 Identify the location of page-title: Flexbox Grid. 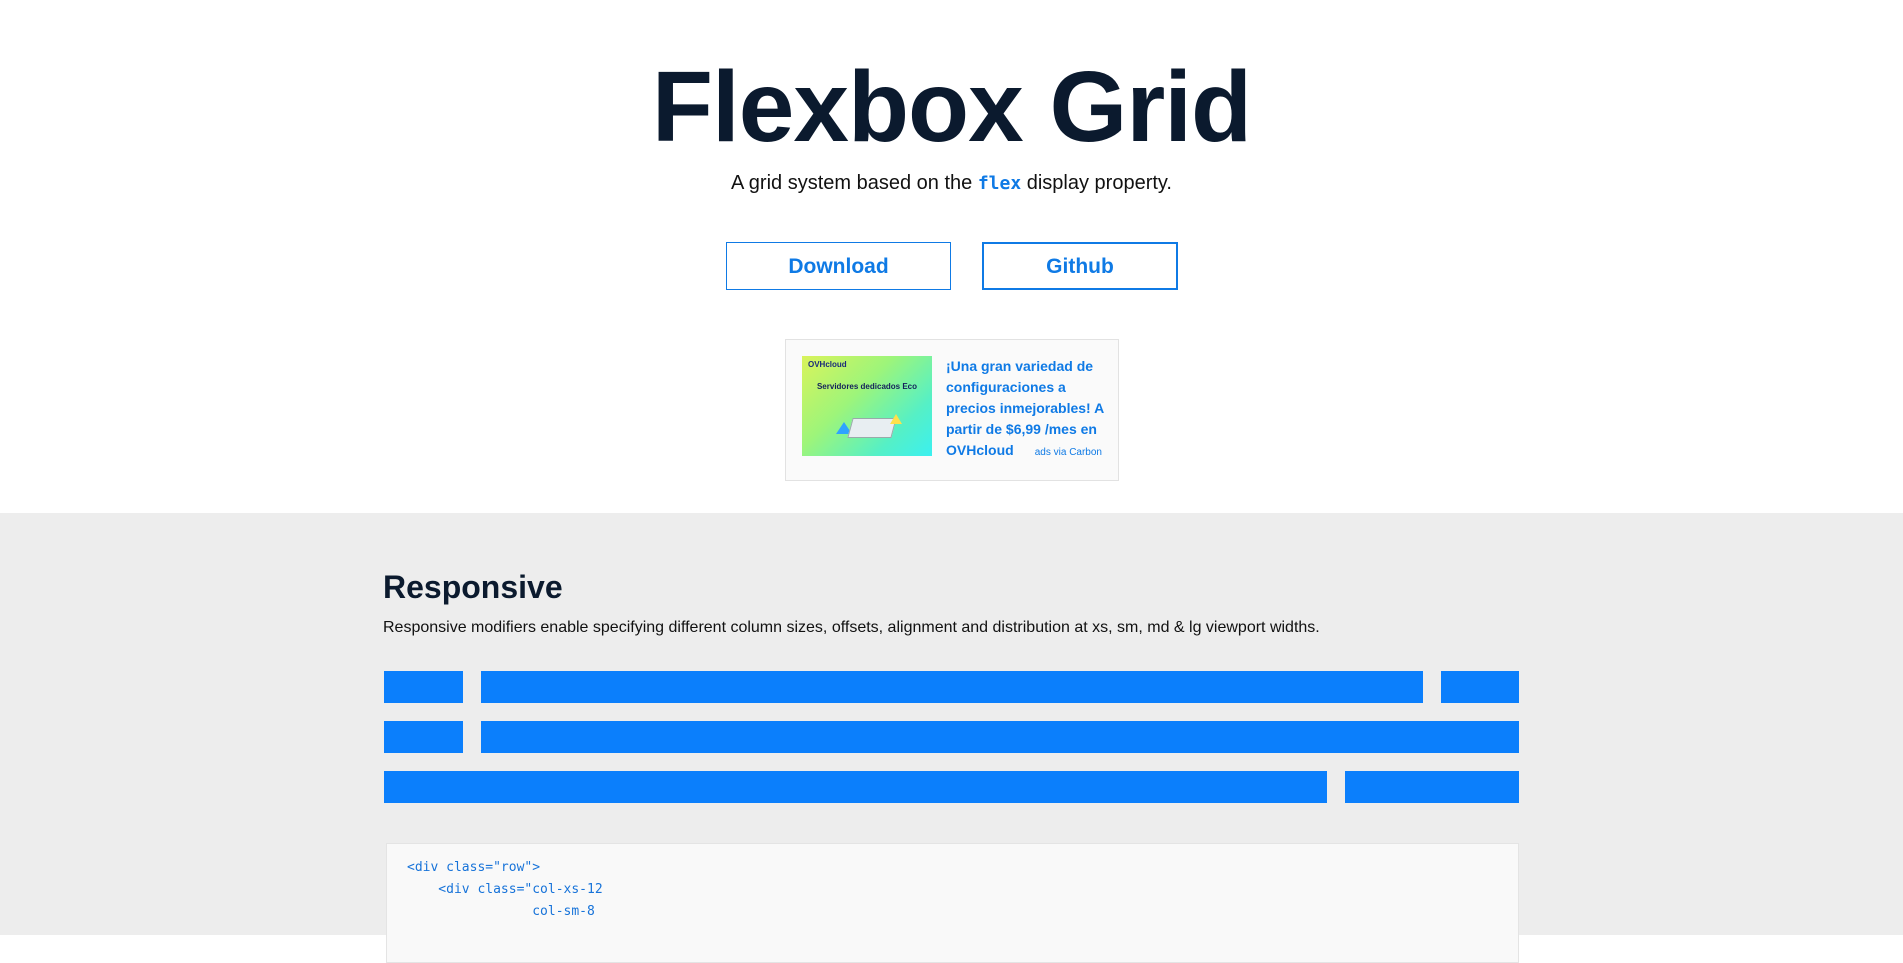
(951, 107).